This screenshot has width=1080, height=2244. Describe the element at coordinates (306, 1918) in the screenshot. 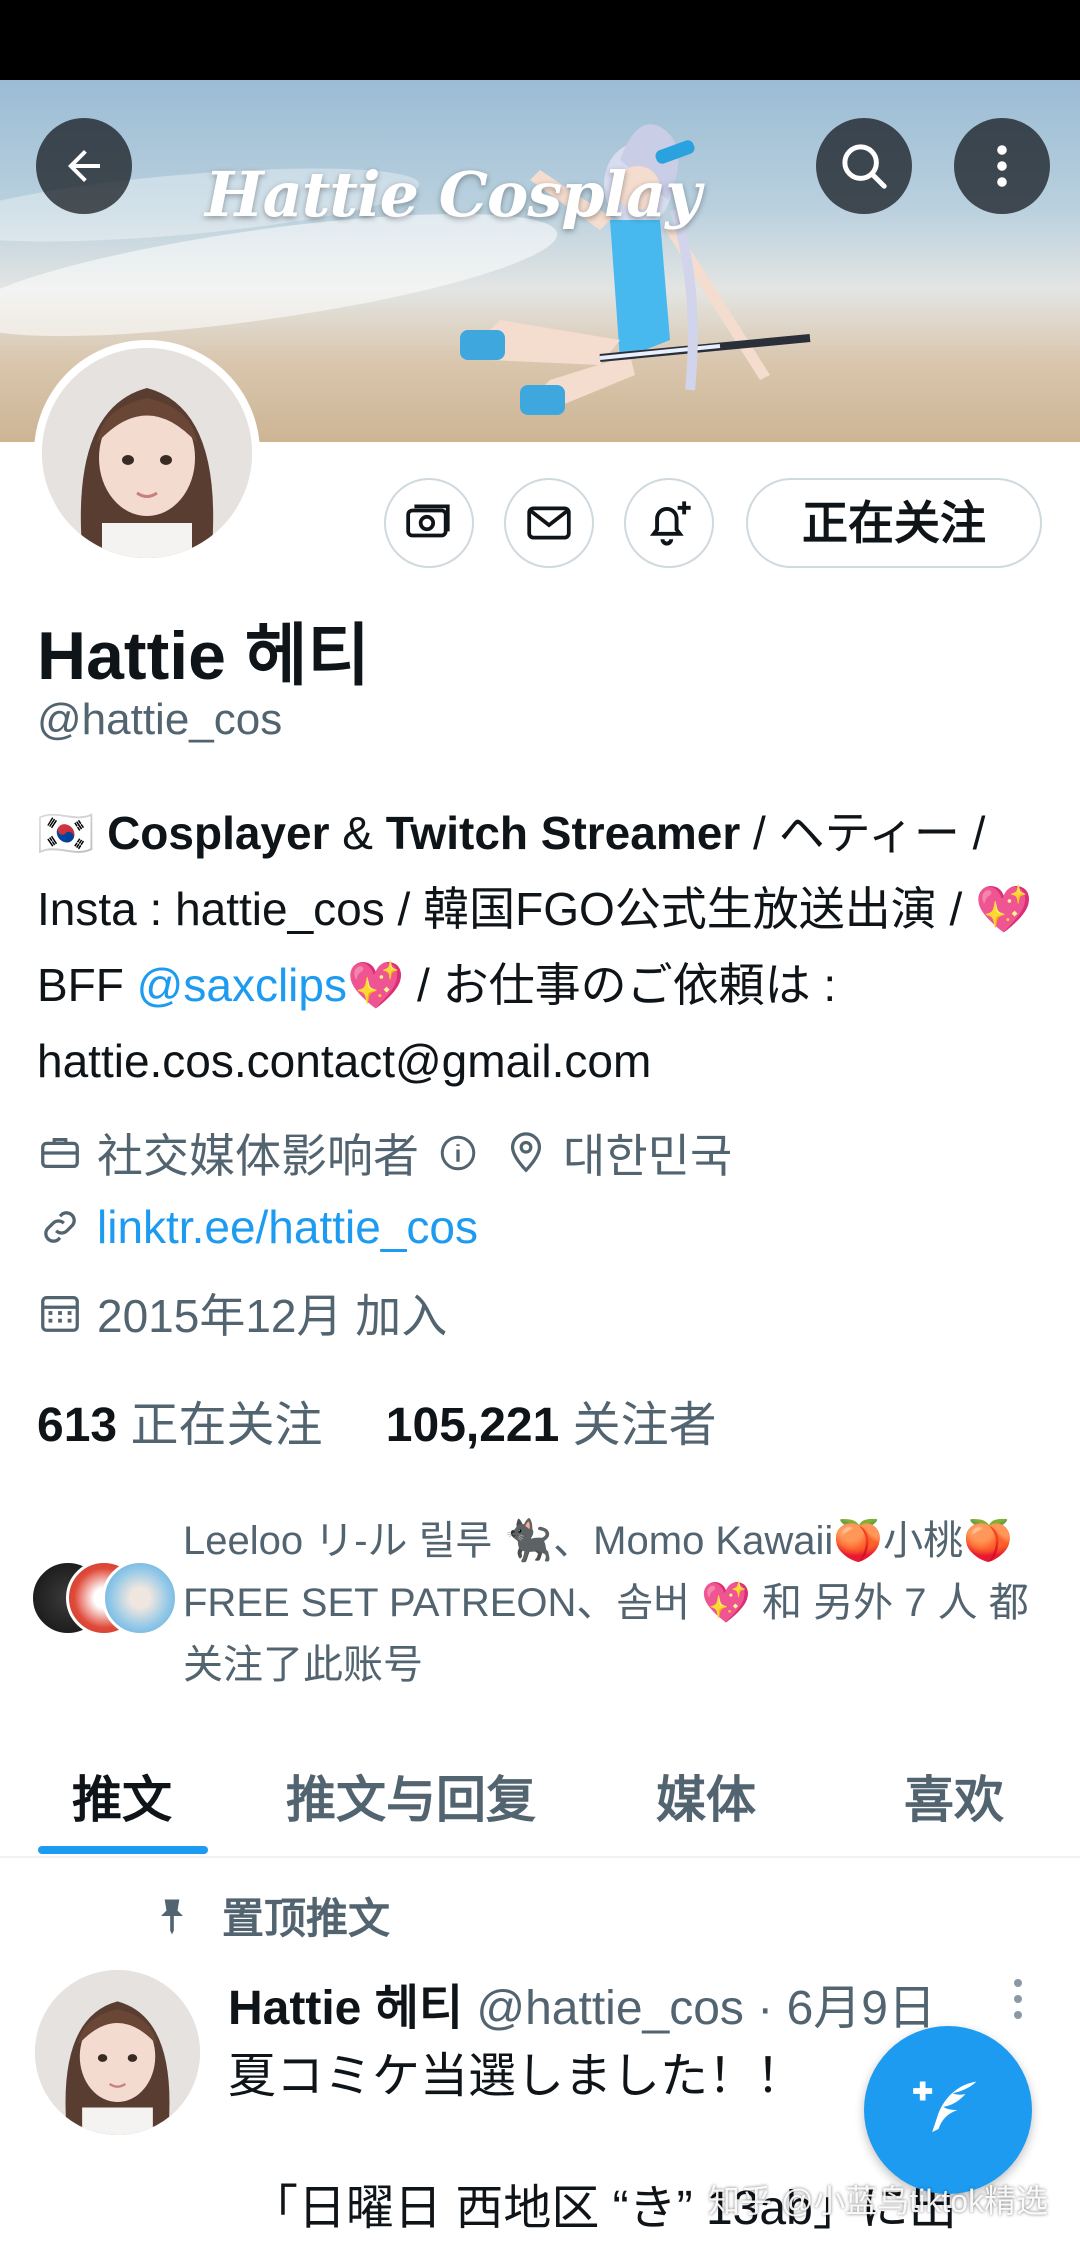

I see `pinned-label: 置顶推文` at that location.